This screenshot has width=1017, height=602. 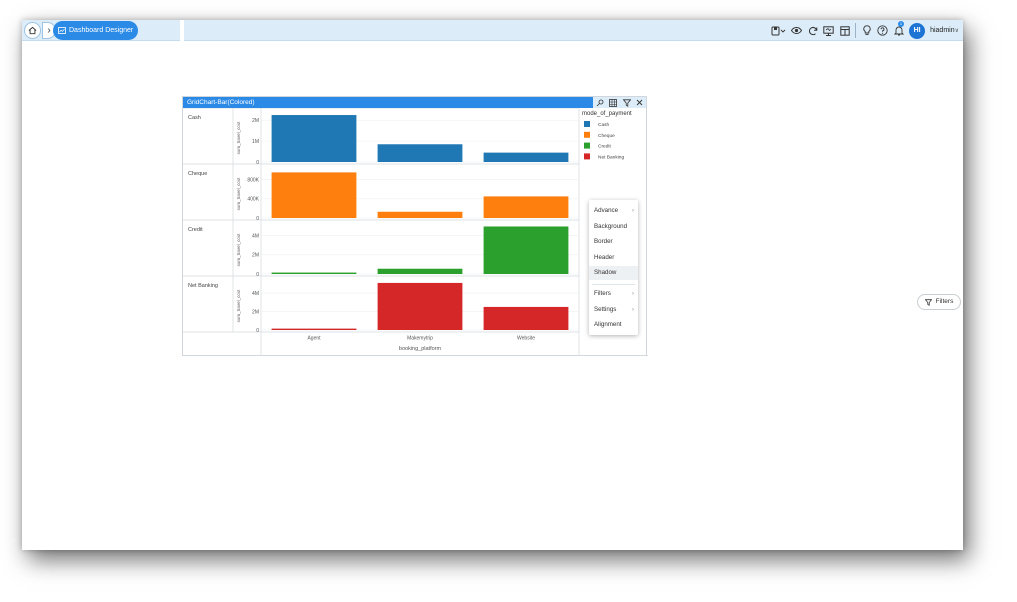 I want to click on y-tick-label: 400K, so click(x=253, y=200).